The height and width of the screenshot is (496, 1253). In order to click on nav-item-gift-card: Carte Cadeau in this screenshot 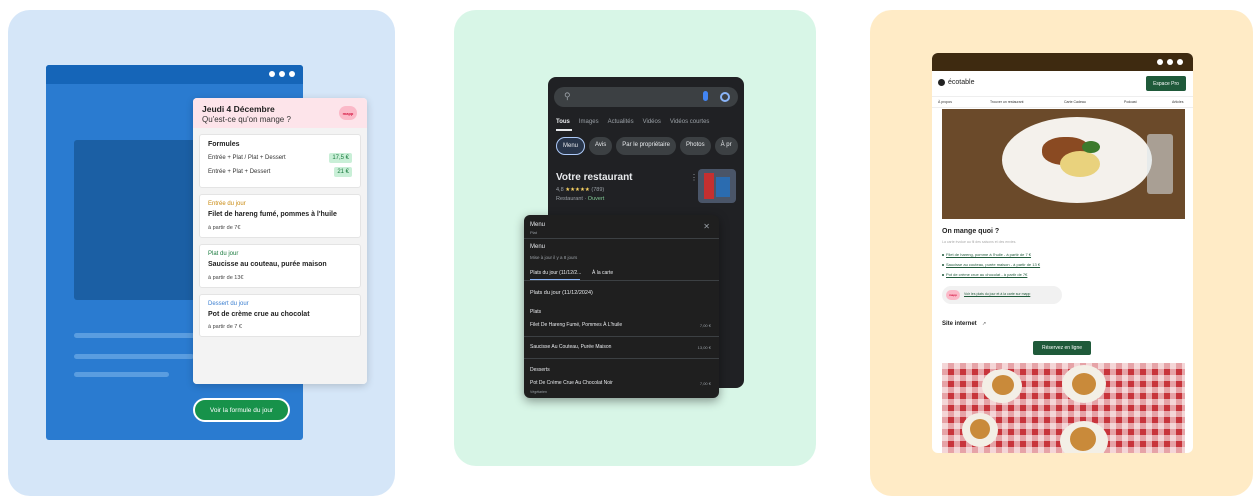, I will do `click(1075, 102)`.